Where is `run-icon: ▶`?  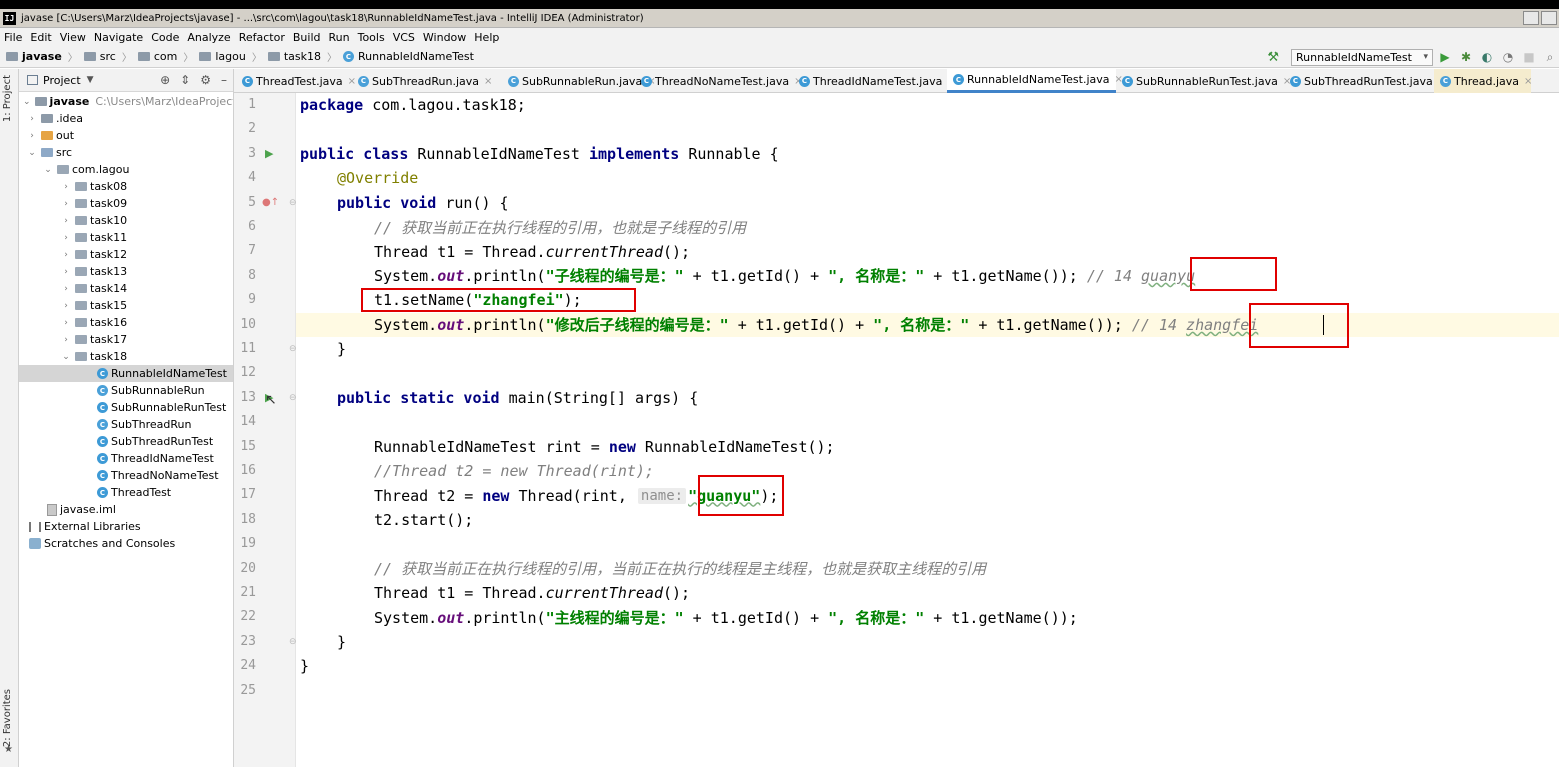 run-icon: ▶ is located at coordinates (1445, 57).